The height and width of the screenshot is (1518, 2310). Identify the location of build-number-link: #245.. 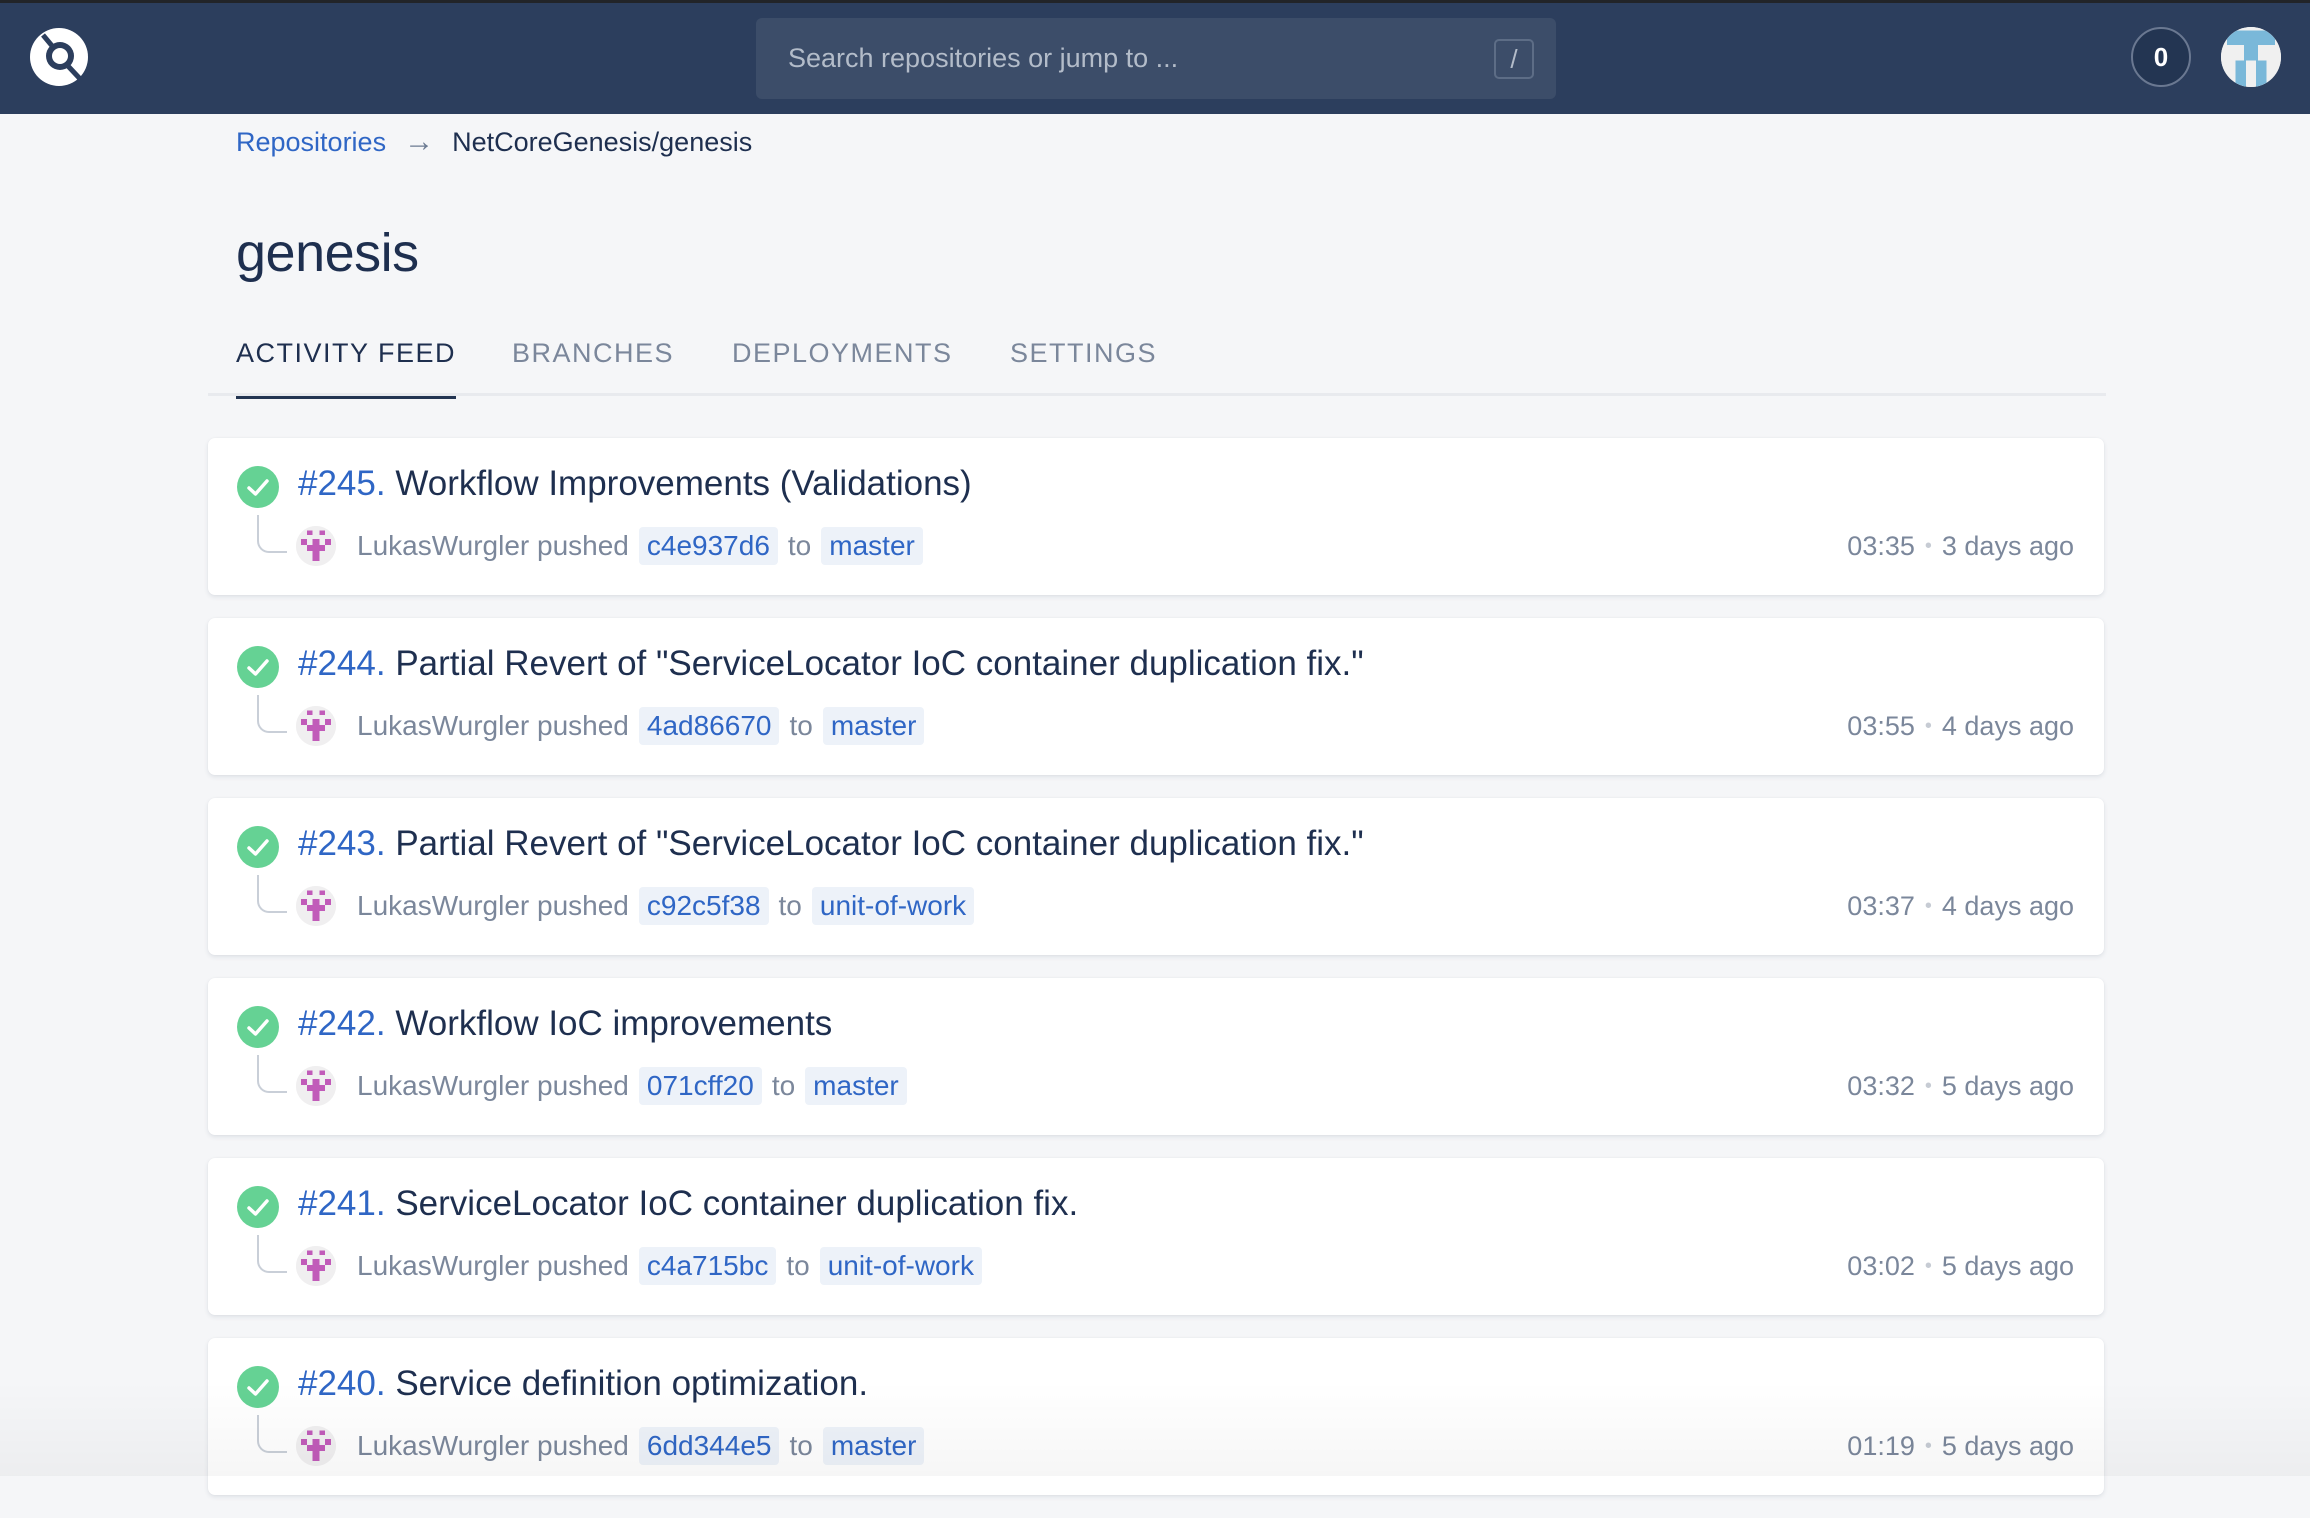
(342, 483).